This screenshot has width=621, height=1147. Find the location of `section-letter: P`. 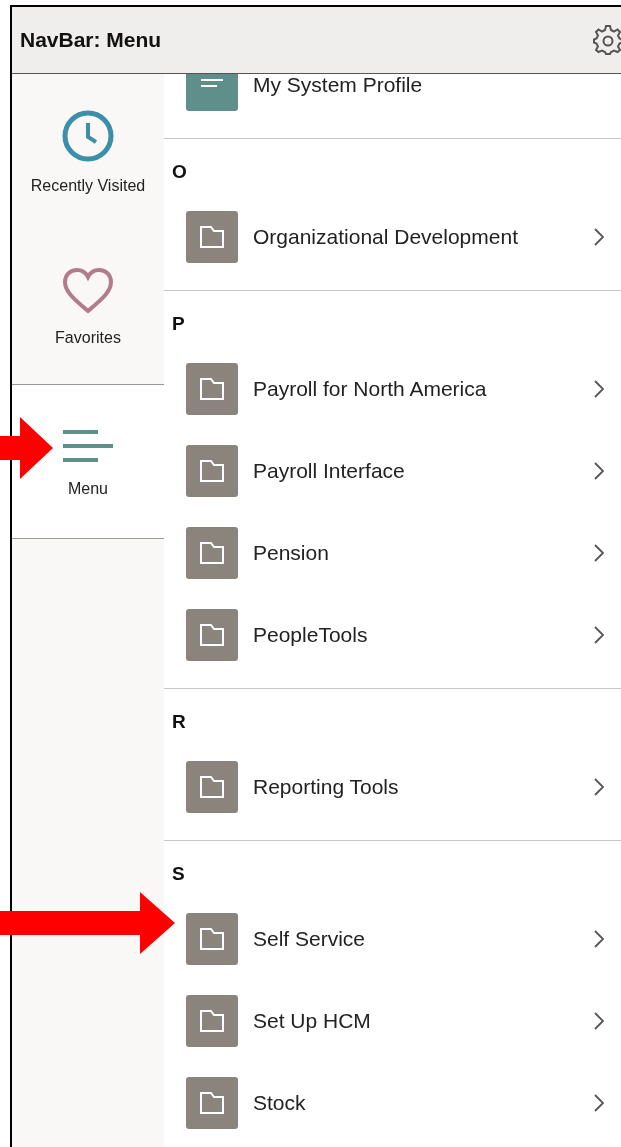

section-letter: P is located at coordinates (178, 324).